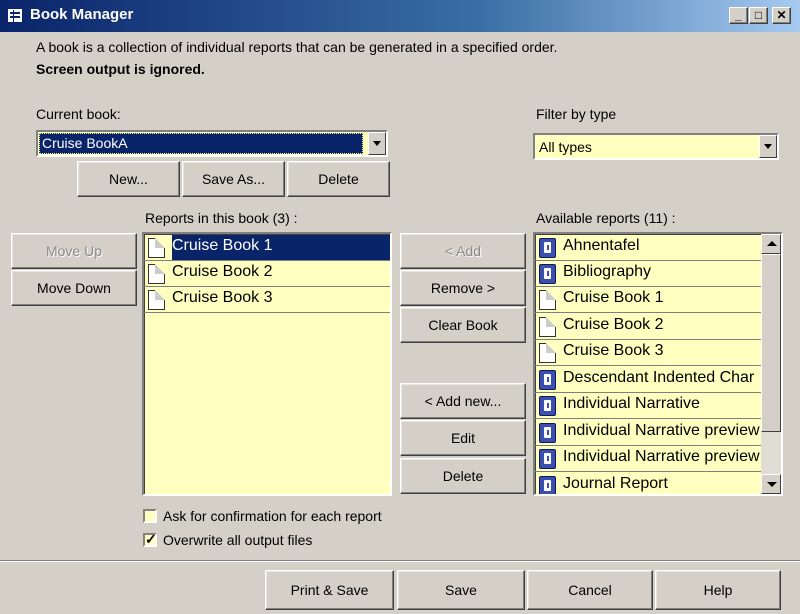 This screenshot has width=800, height=614. Describe the element at coordinates (648, 380) in the screenshot. I see `list-item: Descendant Indented Char` at that location.